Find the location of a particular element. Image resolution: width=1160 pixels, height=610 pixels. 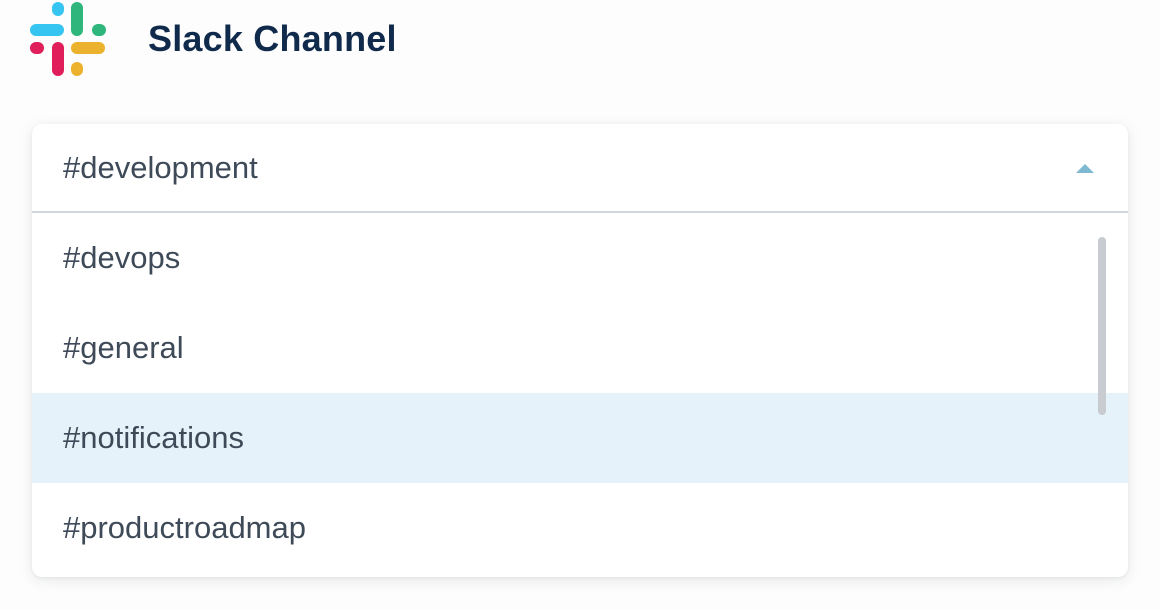

header: Slack Channel is located at coordinates (213, 39).